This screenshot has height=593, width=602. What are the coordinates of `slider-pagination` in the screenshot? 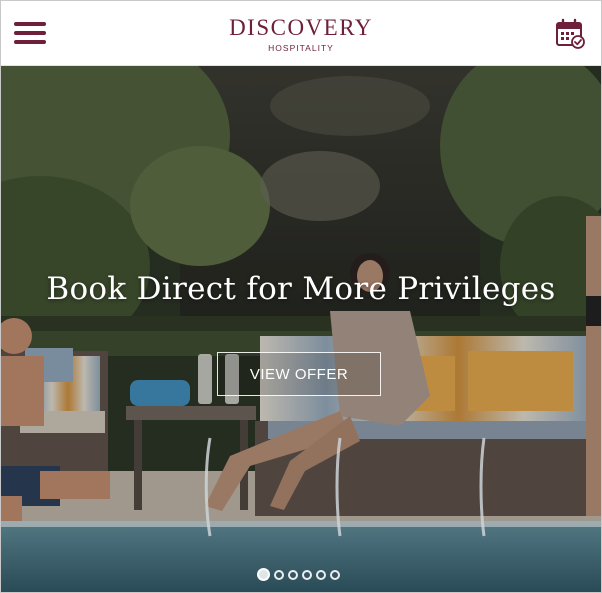 It's located at (298, 574).